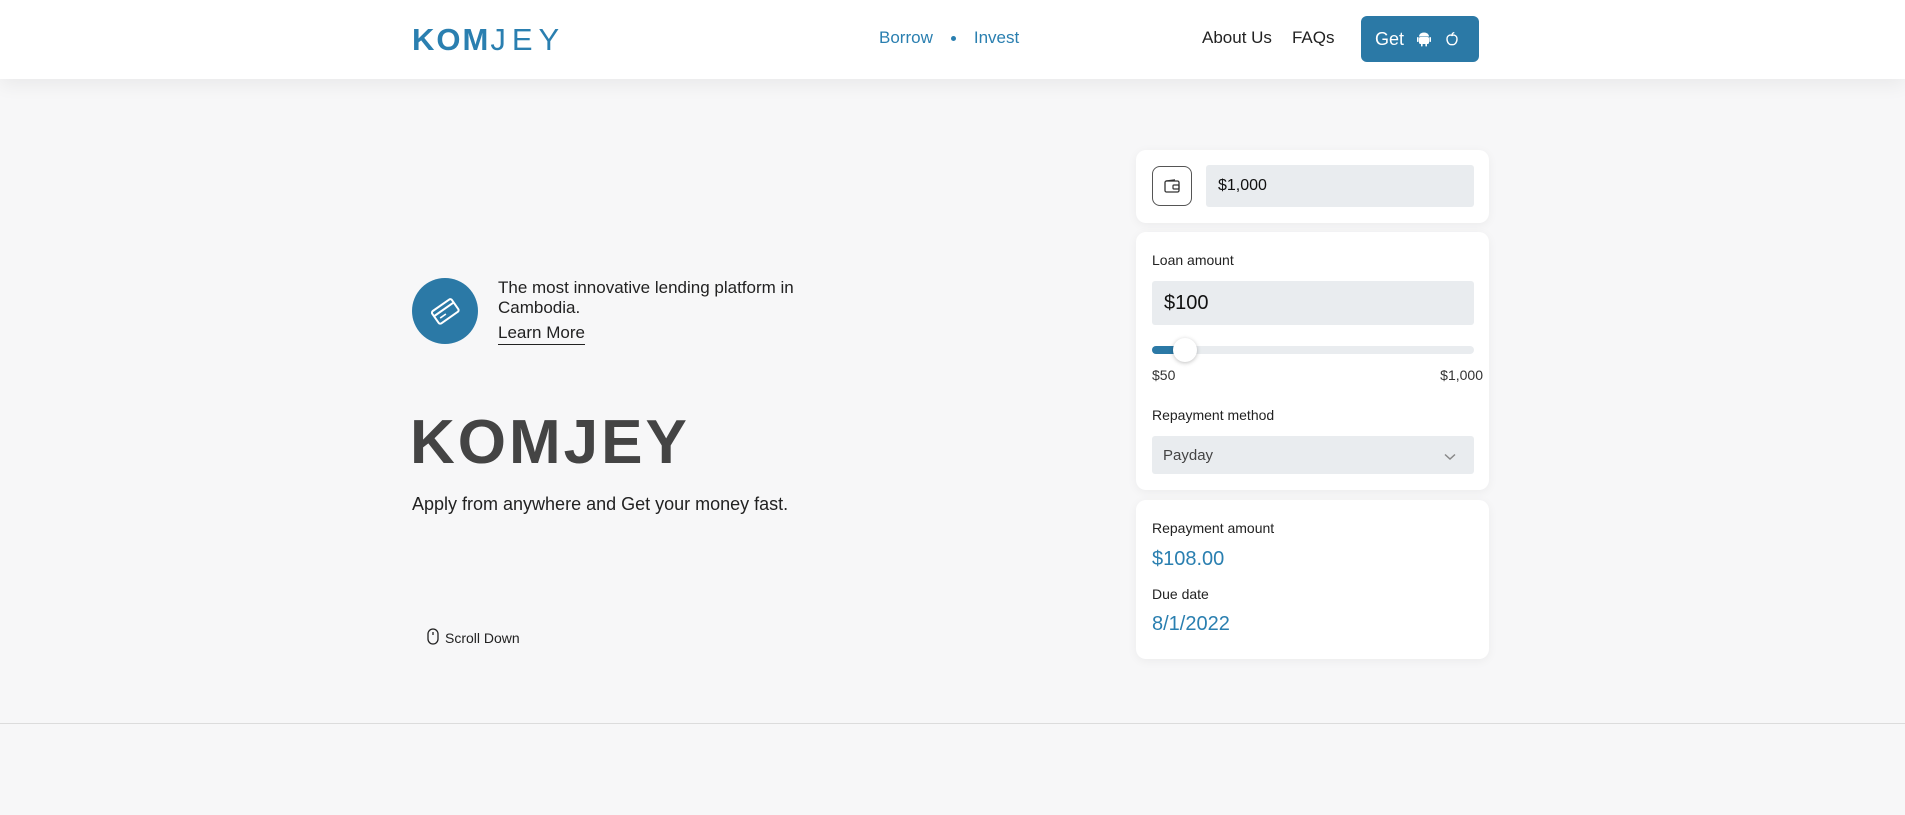  I want to click on nav-invest-link: Invest, so click(996, 38).